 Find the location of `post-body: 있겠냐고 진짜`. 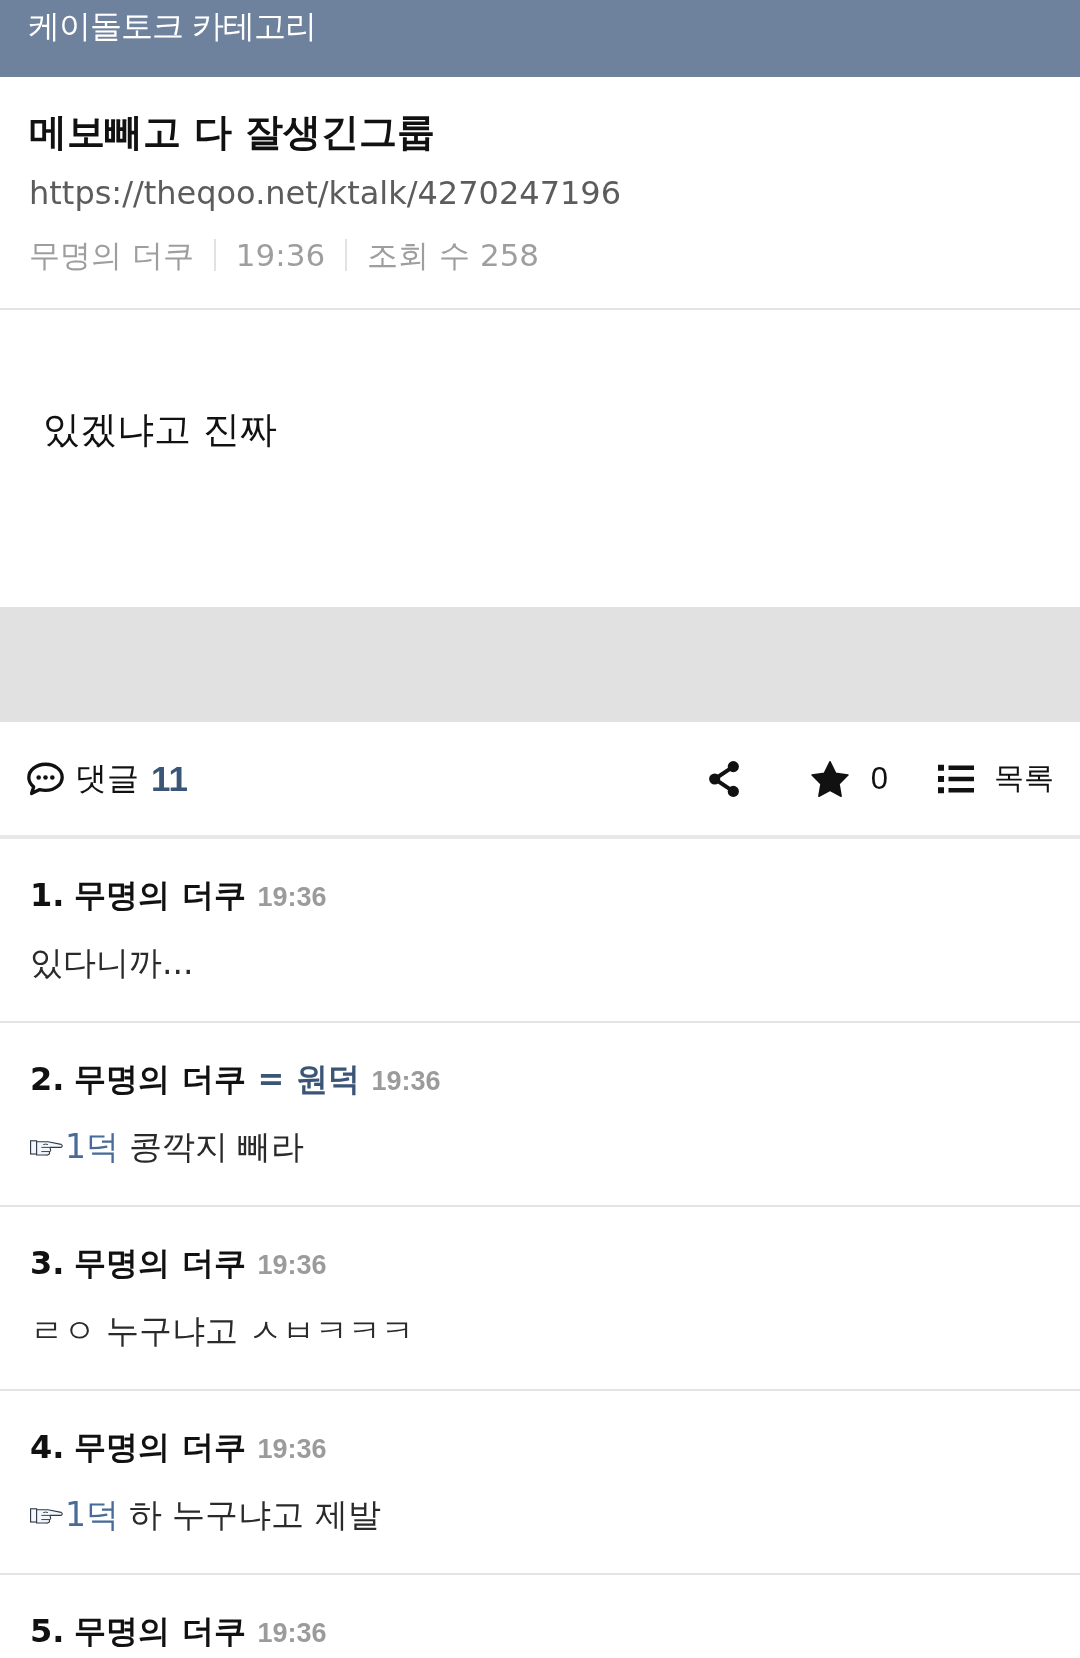

post-body: 있겠냐고 진짜 is located at coordinates (160, 429).